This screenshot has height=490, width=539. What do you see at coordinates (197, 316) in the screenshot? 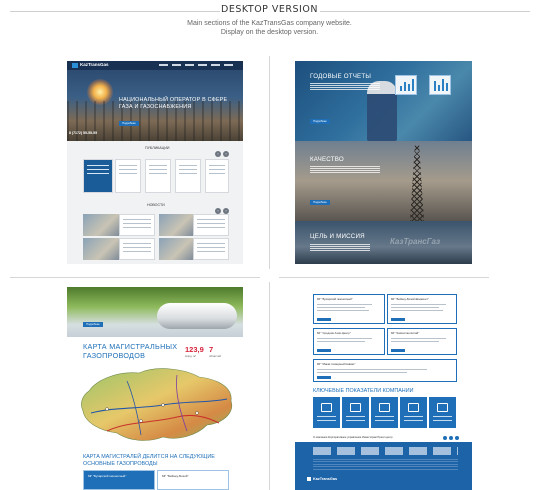
I see `pipe-image` at bounding box center [197, 316].